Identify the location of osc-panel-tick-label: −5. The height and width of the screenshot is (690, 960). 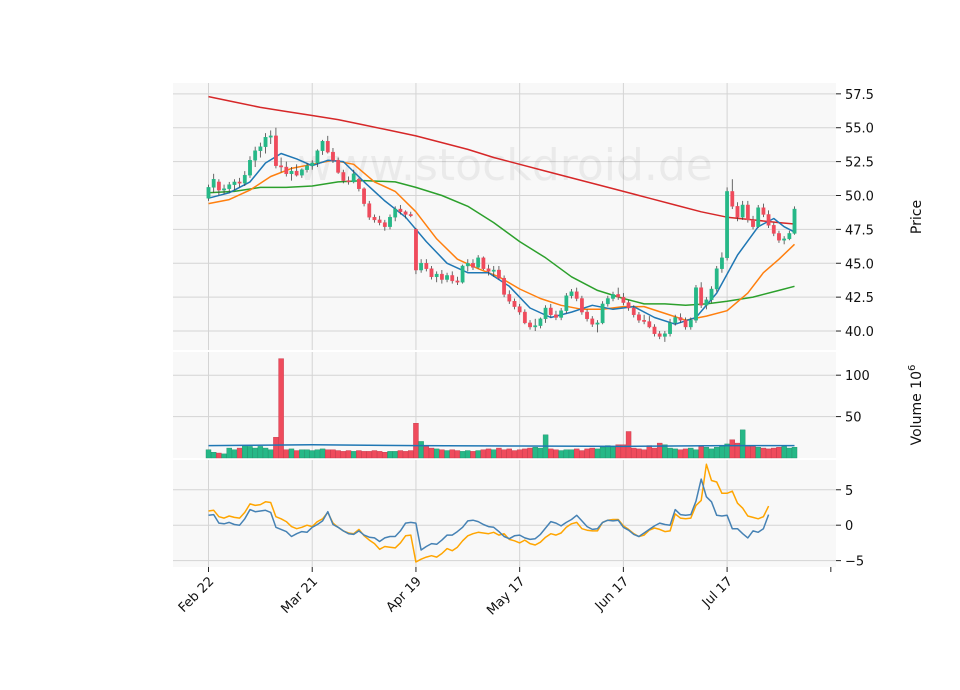
(854, 562).